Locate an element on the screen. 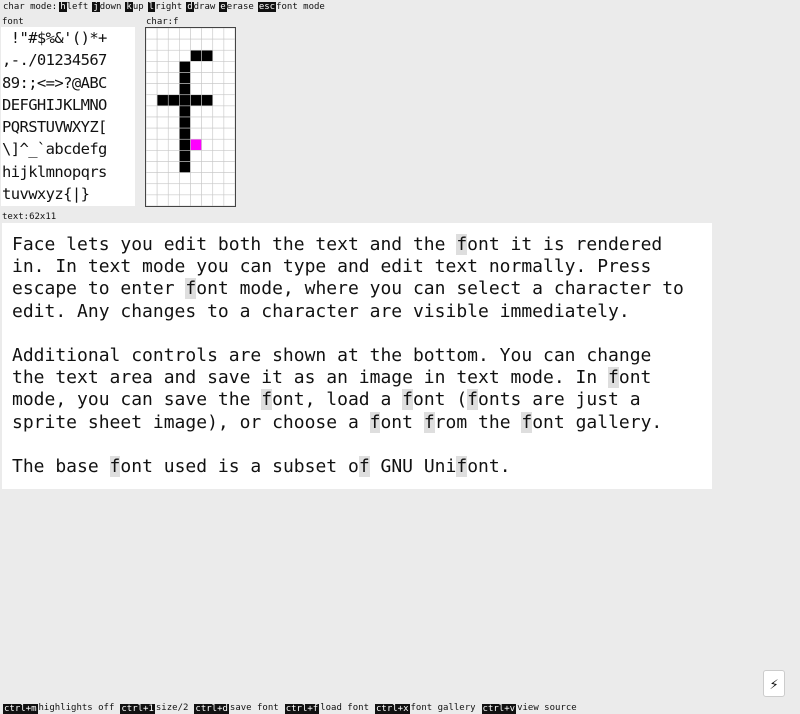 Image resolution: width=800 pixels, height=714 pixels. font-atlas-row: ,-./01234567 is located at coordinates (68, 60).